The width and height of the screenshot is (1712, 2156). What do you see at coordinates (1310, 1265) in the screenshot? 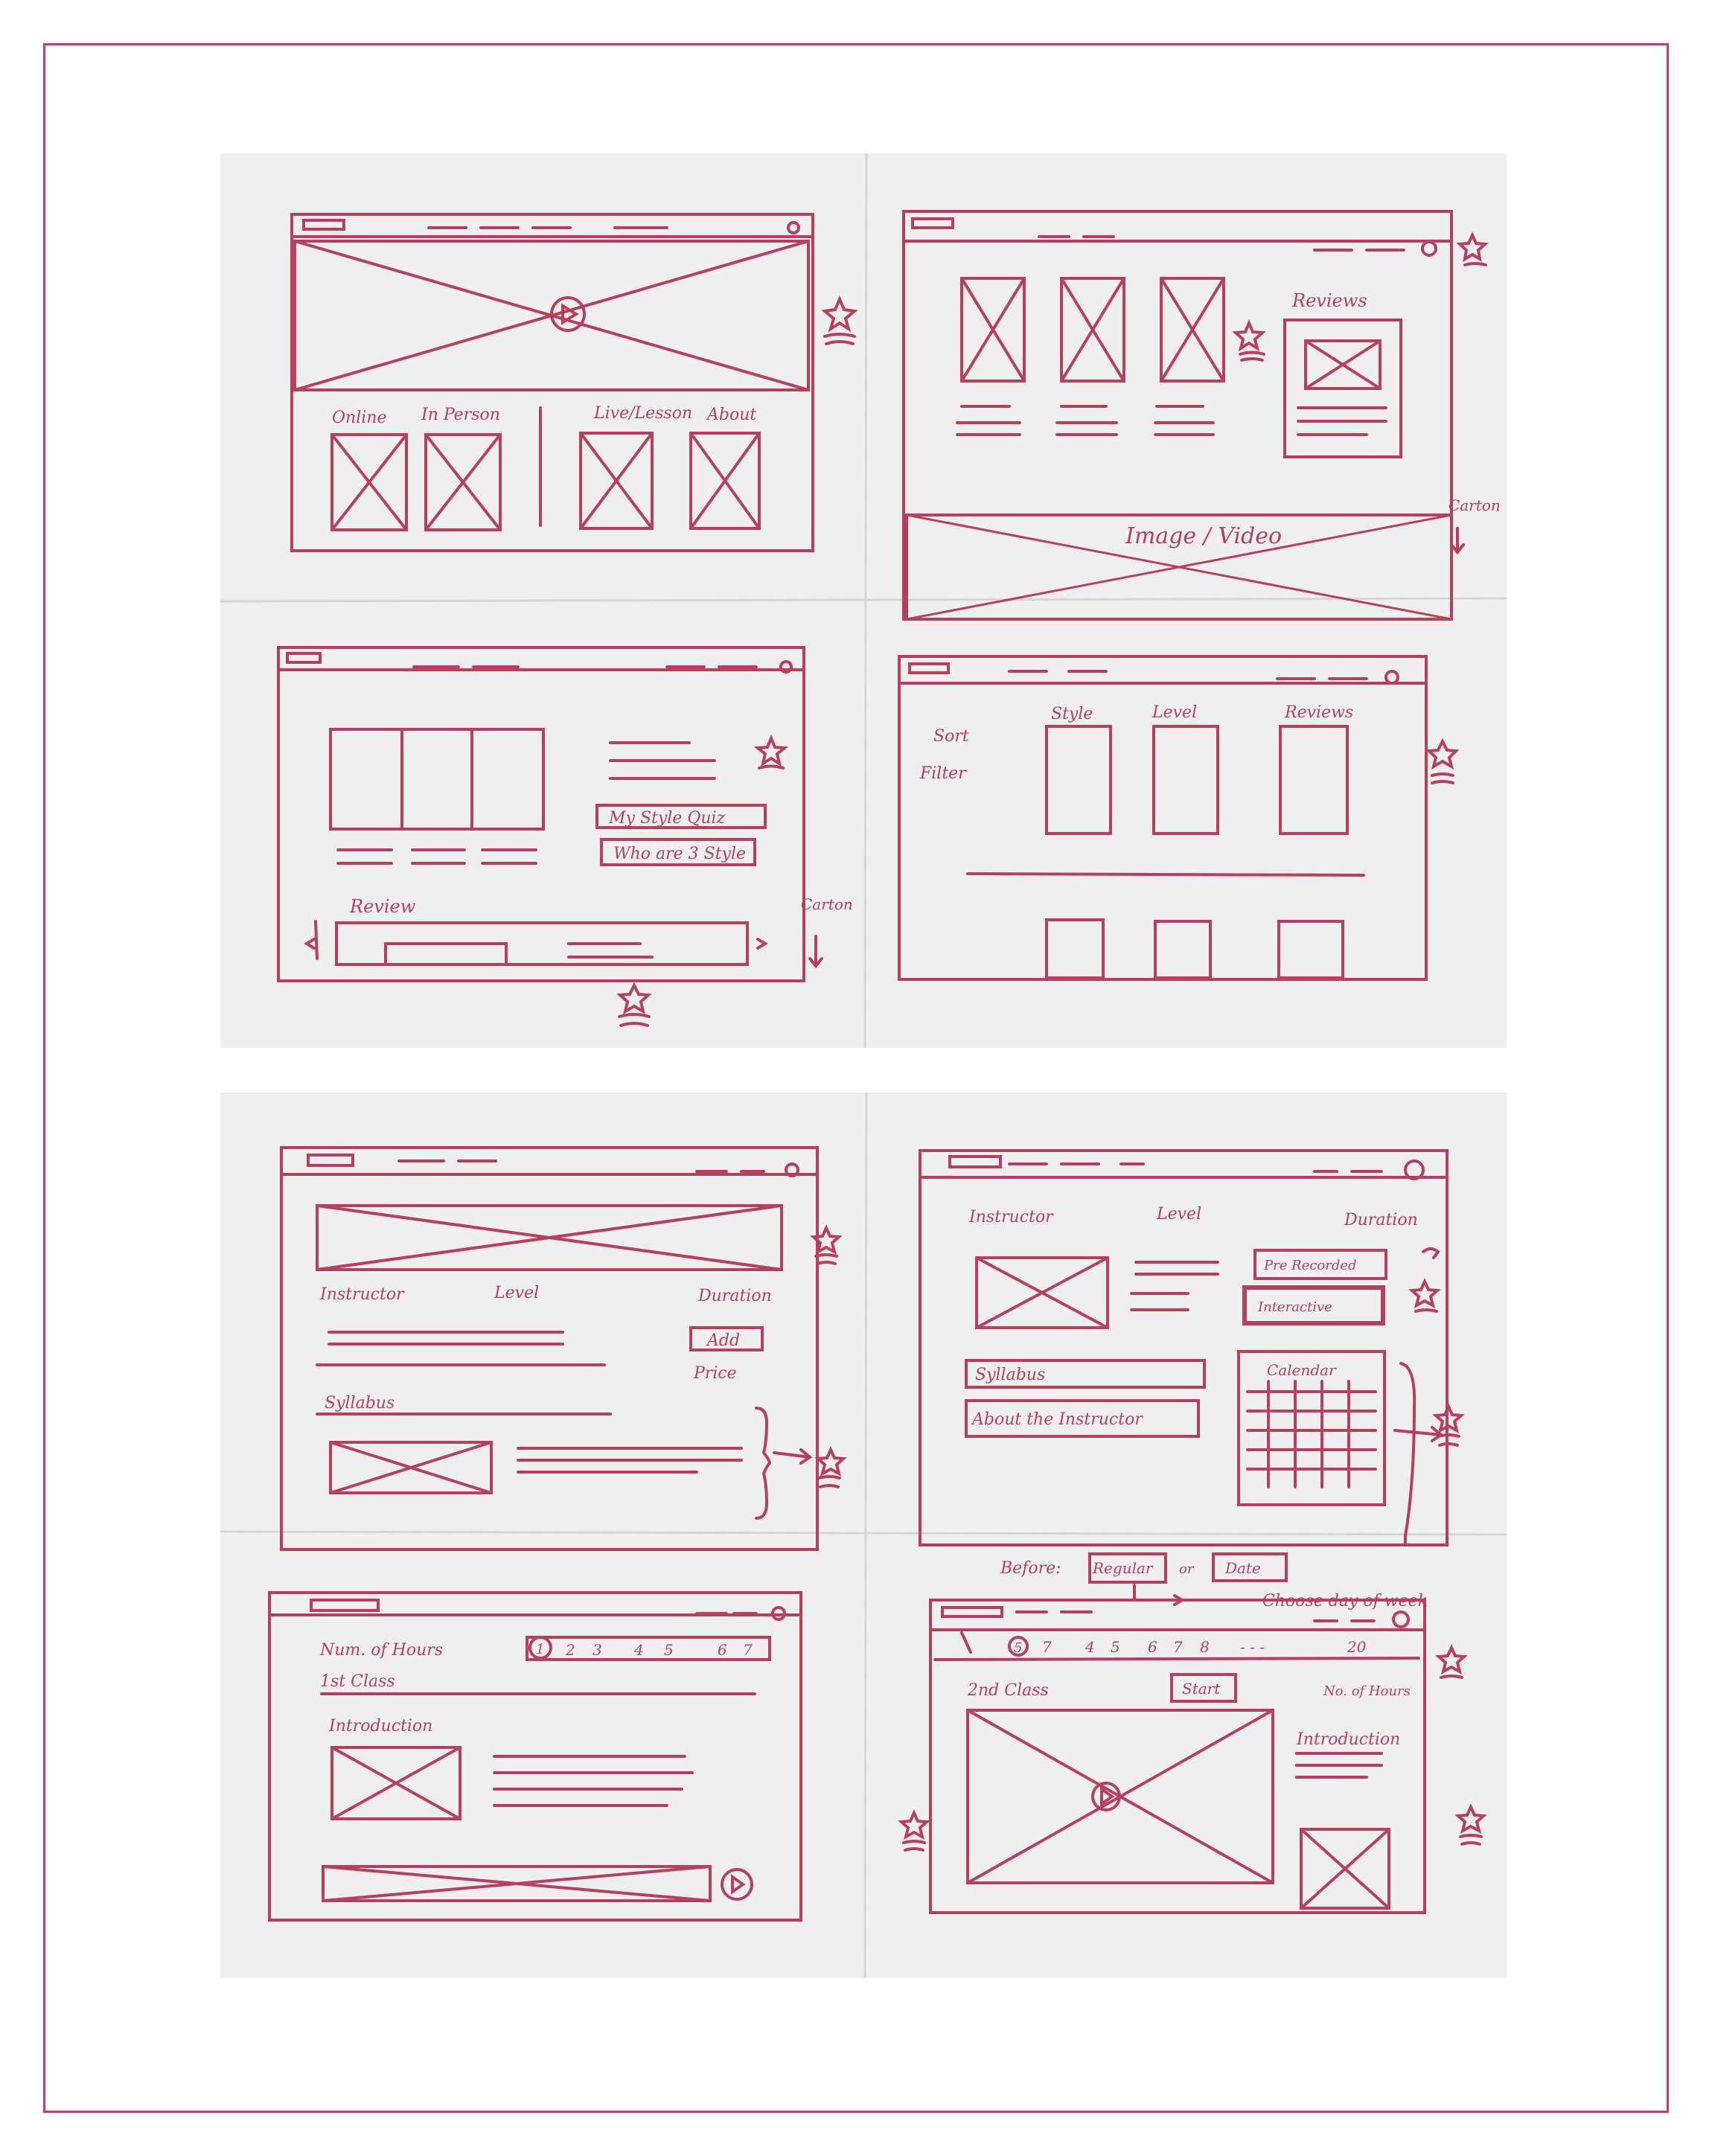
I see `sketch-6-pre-recorded: Pre Recorded` at bounding box center [1310, 1265].